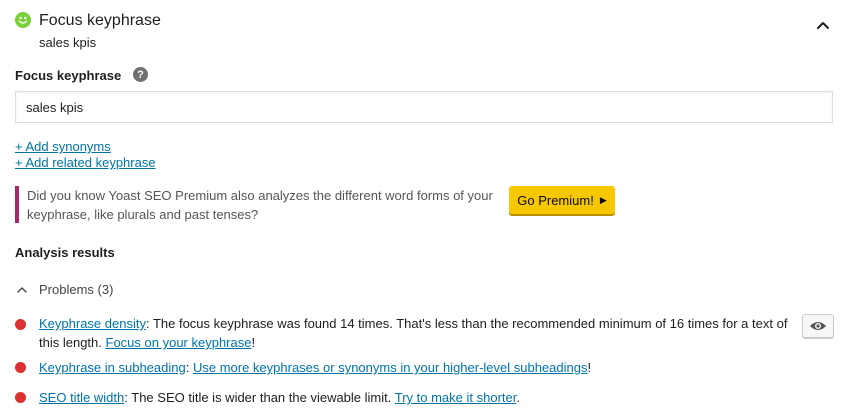 The height and width of the screenshot is (416, 845). I want to click on go-premium-button: Go Premium! ▶, so click(562, 200).